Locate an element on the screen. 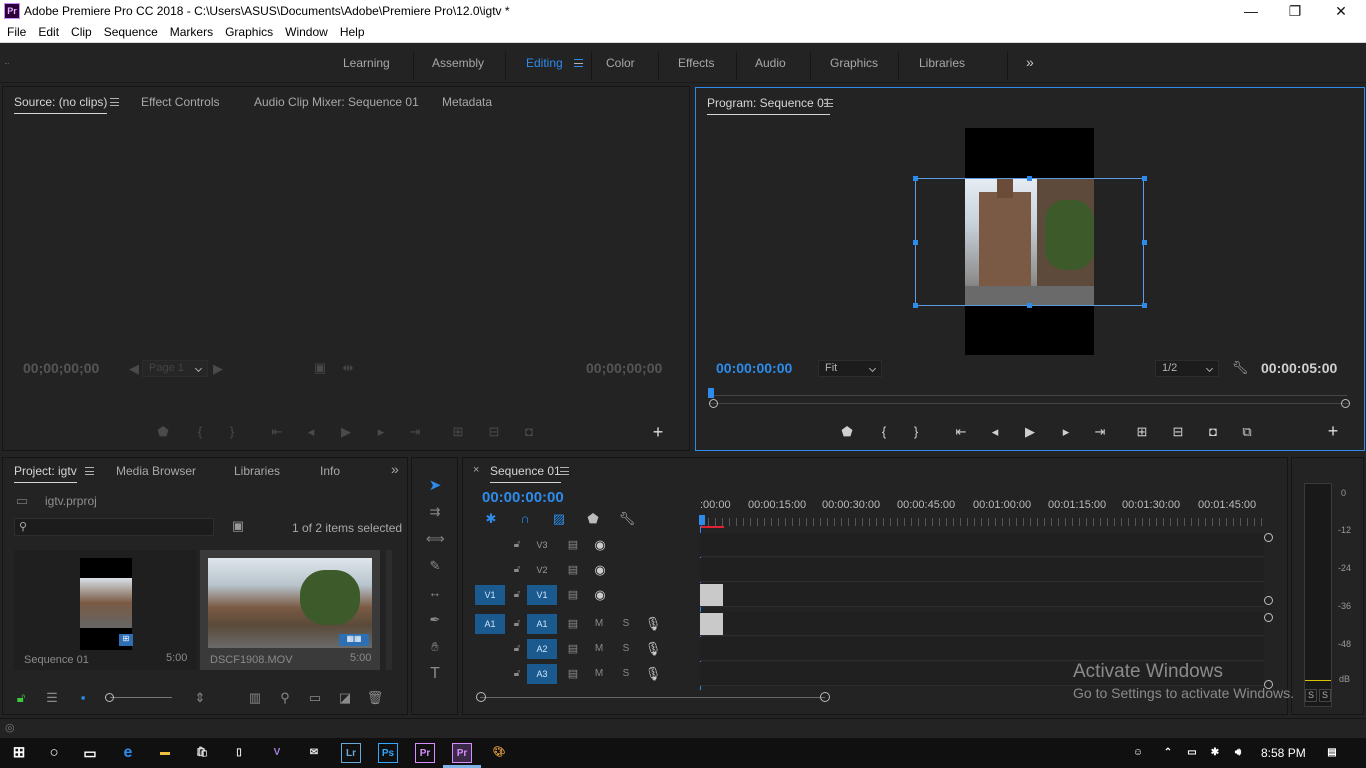  time-ruler is located at coordinates (1029, 392).